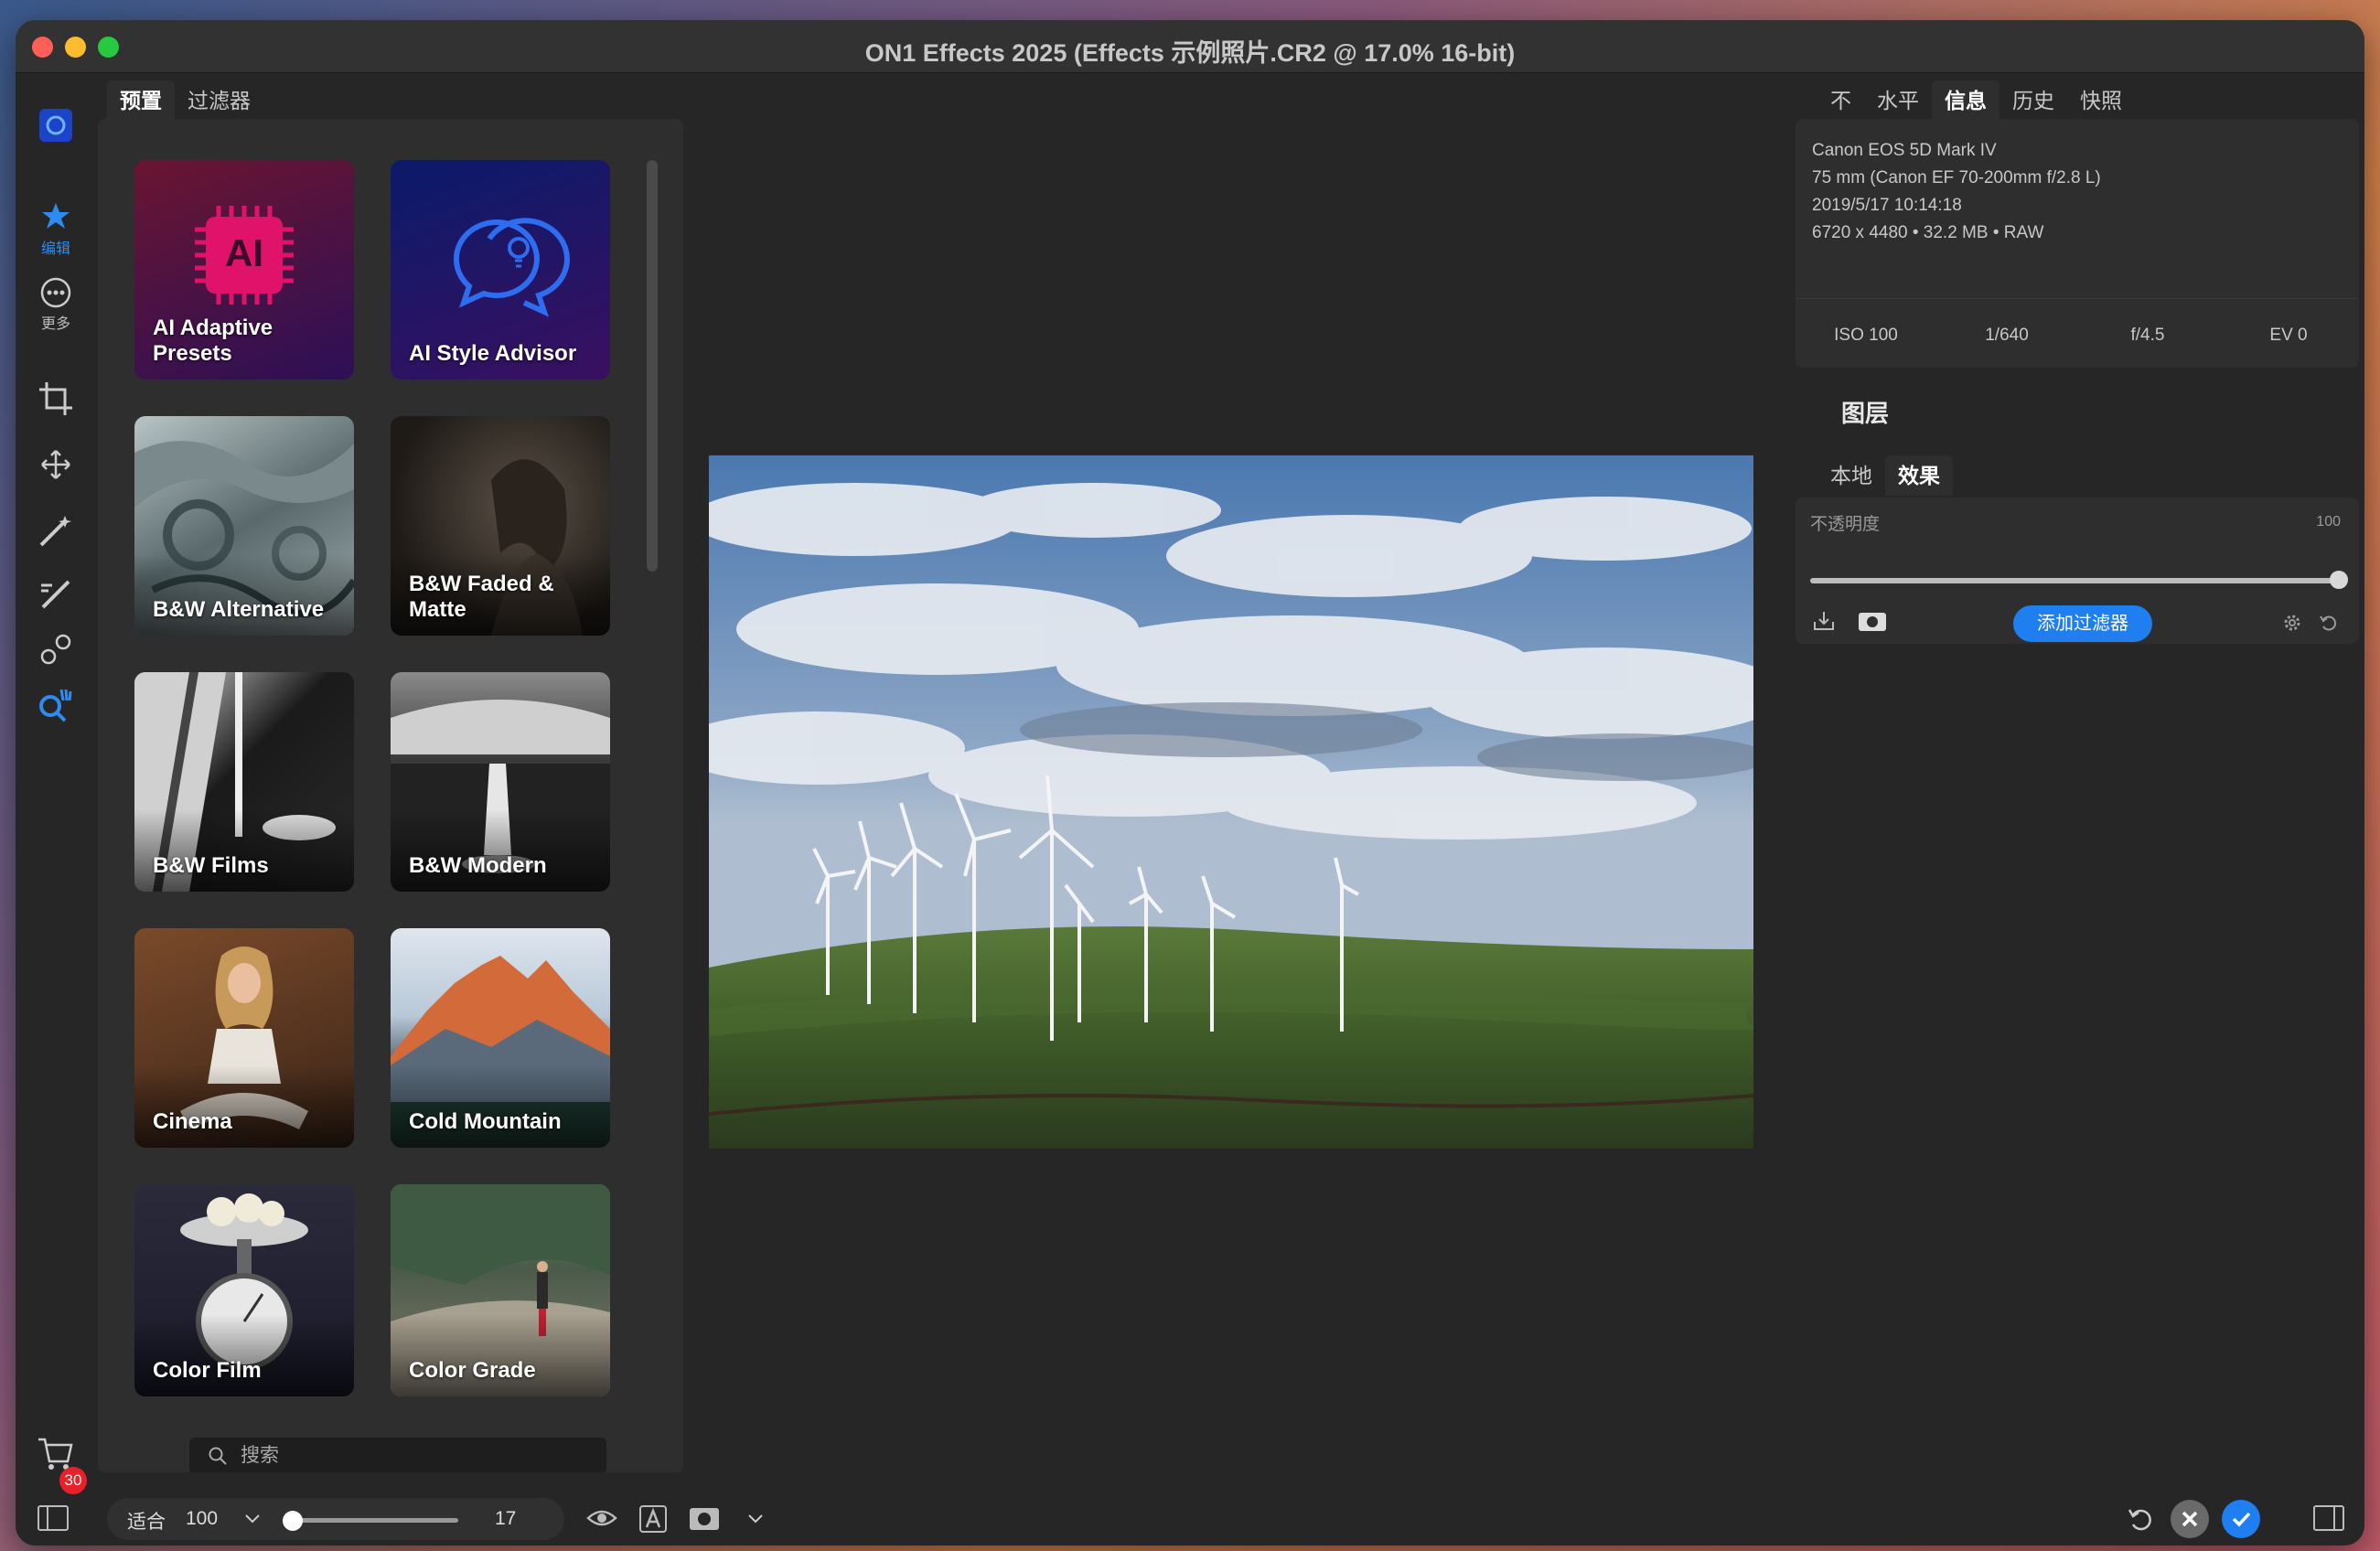  What do you see at coordinates (397, 1455) in the screenshot?
I see `preset-search-input: 搜索` at bounding box center [397, 1455].